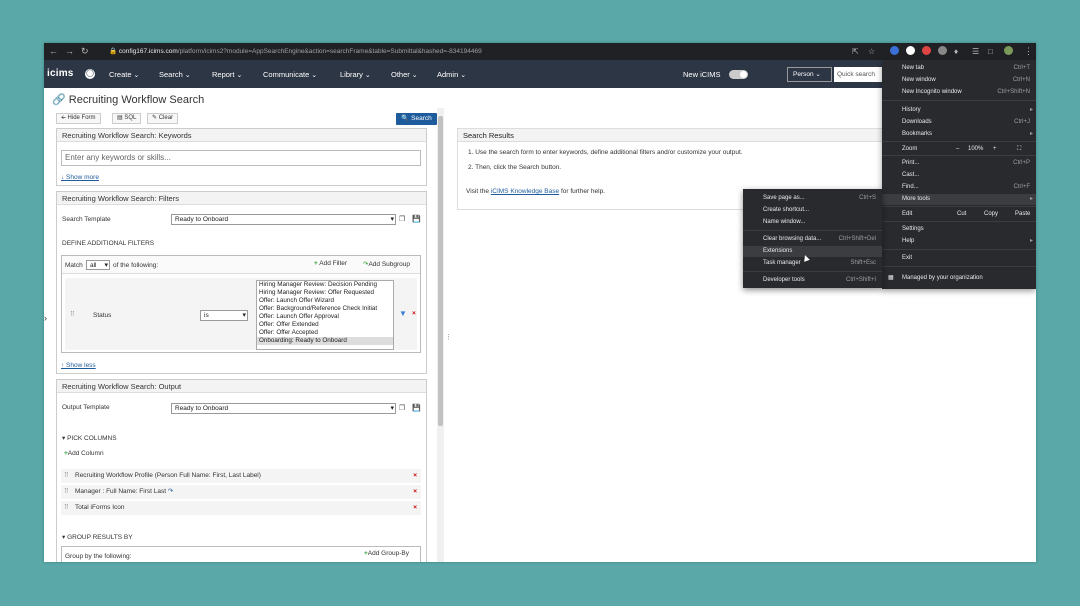  Describe the element at coordinates (403, 313) in the screenshot. I see `filter-funnel-icon: ▼` at that location.